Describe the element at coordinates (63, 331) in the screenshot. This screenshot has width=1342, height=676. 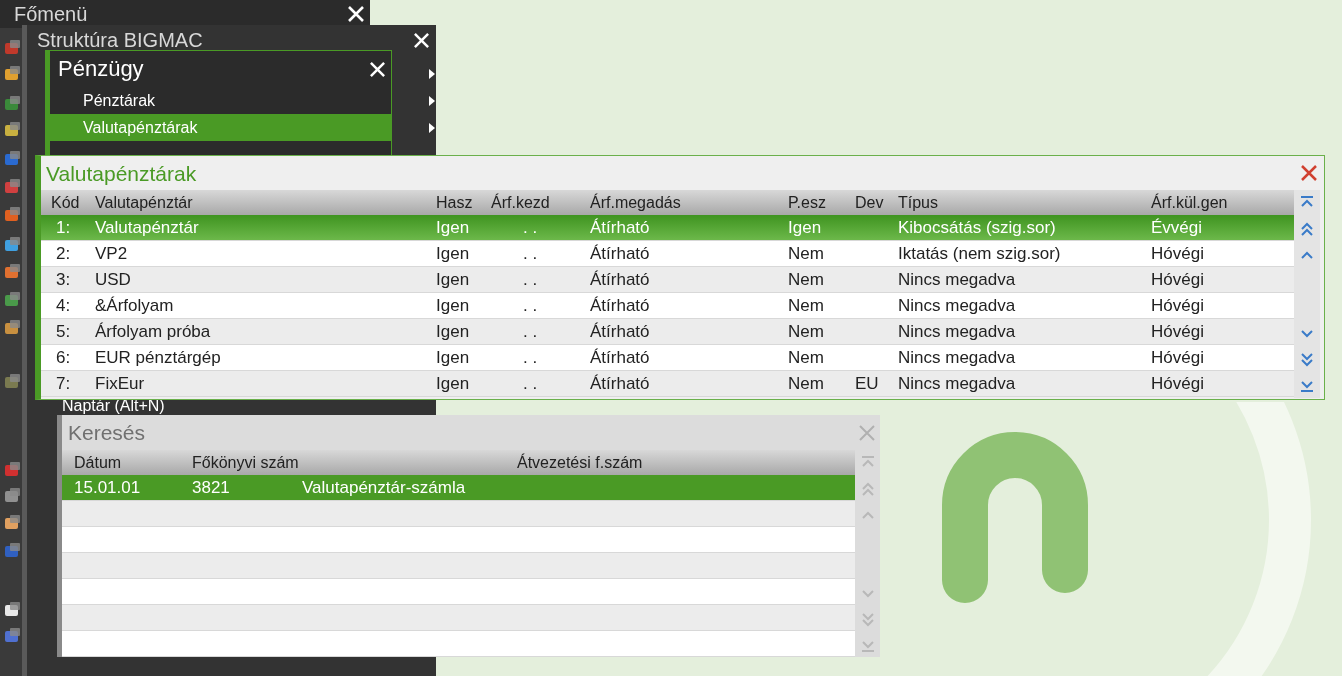
I see `table-cell: 5:` at that location.